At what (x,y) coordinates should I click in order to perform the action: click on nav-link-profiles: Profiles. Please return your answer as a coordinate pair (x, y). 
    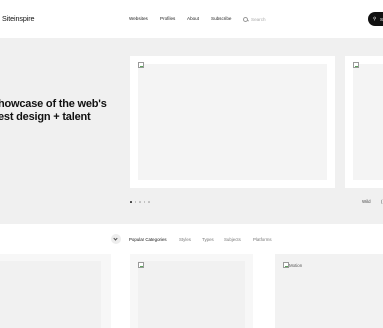
    Looking at the image, I should click on (167, 18).